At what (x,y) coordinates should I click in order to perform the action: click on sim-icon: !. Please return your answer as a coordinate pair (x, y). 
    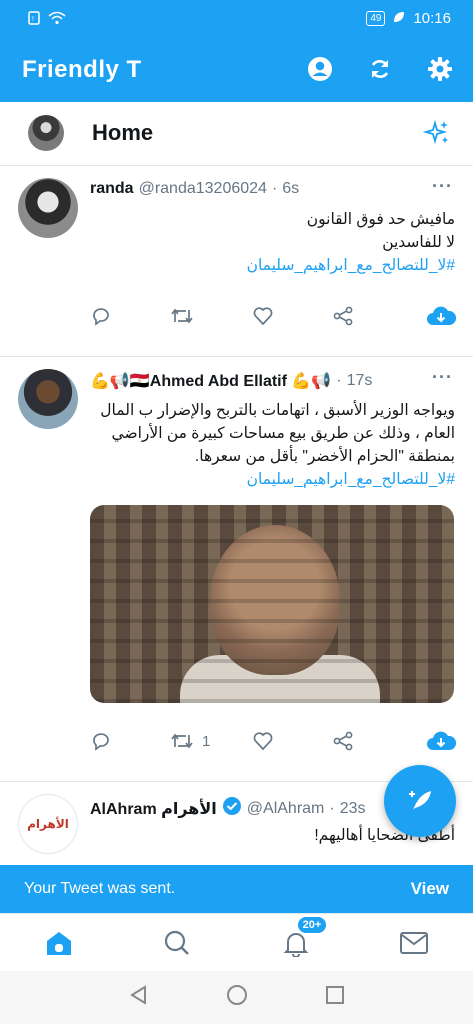
    Looking at the image, I should click on (34, 19).